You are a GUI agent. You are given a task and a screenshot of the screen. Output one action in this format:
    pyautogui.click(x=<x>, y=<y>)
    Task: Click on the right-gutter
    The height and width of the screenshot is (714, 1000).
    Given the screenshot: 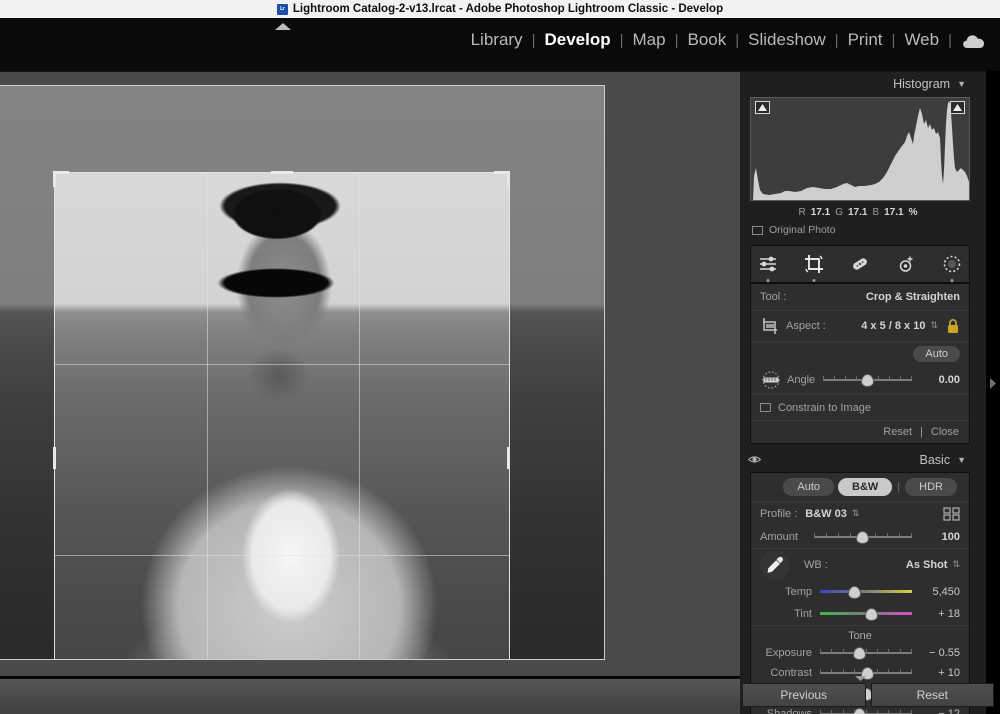 What is the action you would take?
    pyautogui.click(x=993, y=392)
    